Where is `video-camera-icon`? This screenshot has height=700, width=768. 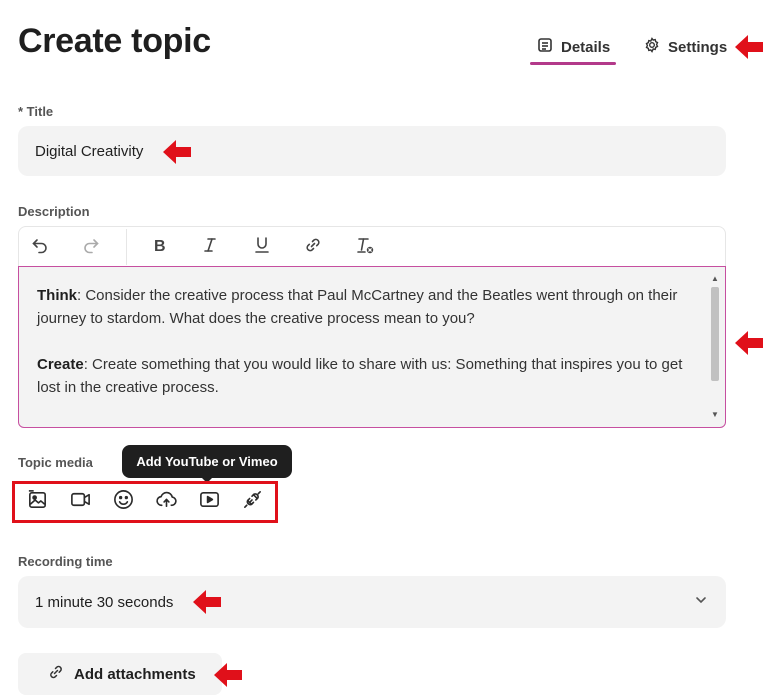 video-camera-icon is located at coordinates (80, 502).